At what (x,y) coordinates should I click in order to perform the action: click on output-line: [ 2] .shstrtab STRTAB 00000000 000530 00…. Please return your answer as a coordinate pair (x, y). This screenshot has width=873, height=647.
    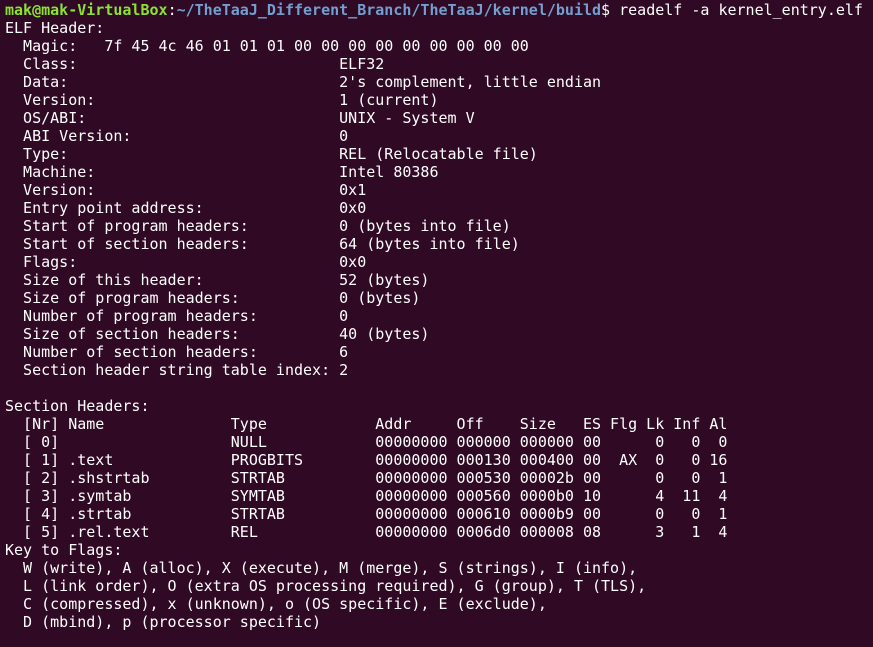
    Looking at the image, I should click on (366, 478).